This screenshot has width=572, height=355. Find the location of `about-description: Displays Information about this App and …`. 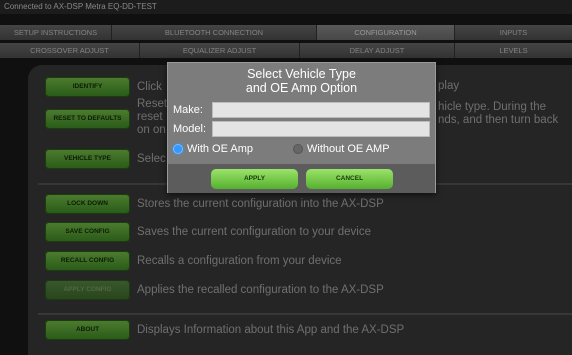

about-description: Displays Information about this App and … is located at coordinates (271, 330).